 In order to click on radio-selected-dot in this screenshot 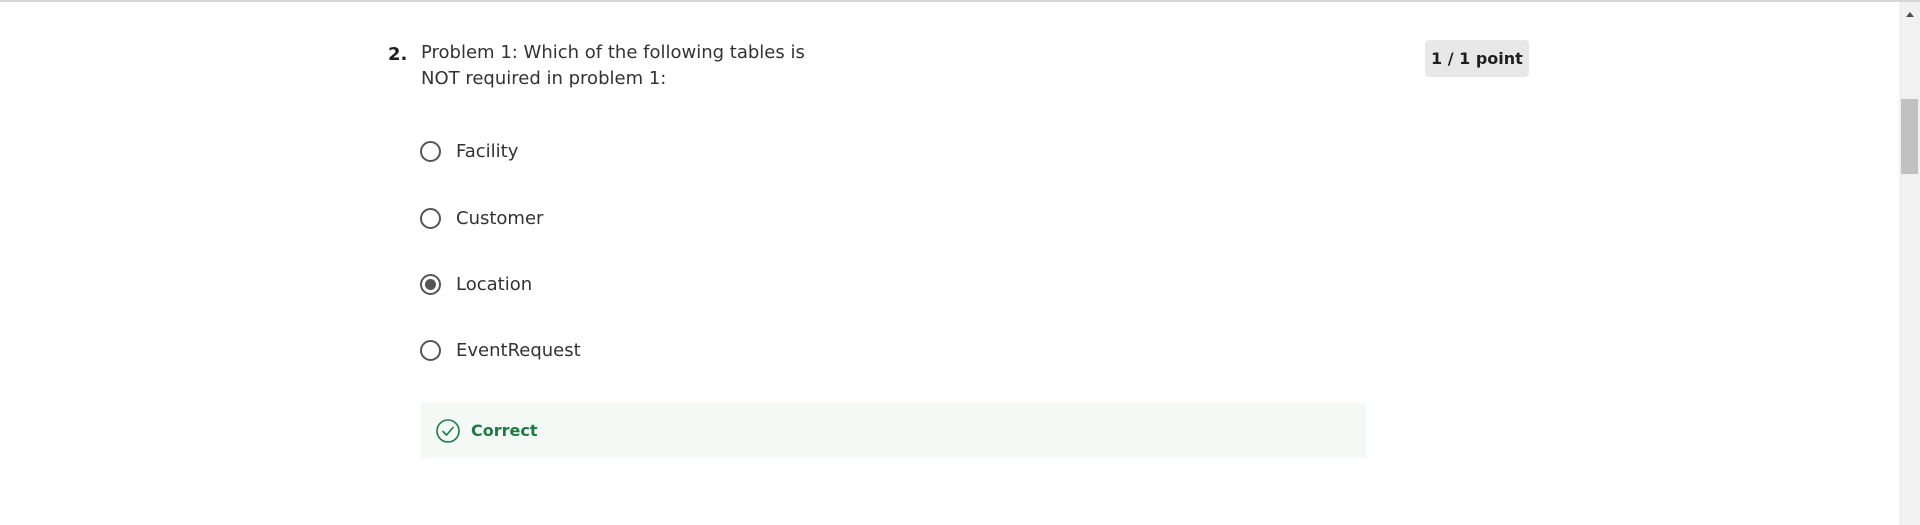, I will do `click(430, 284)`.